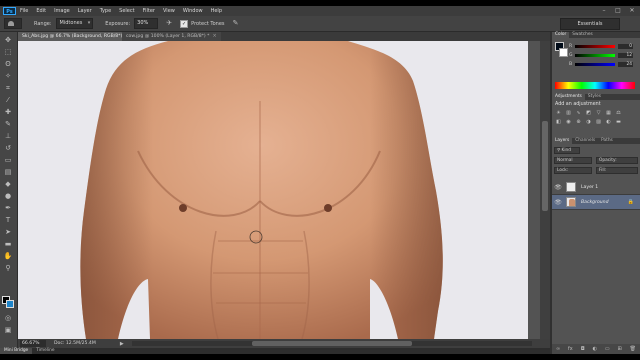 This screenshot has width=640, height=360. Describe the element at coordinates (568, 97) in the screenshot. I see `tab-adjustments: Adjustments` at that location.